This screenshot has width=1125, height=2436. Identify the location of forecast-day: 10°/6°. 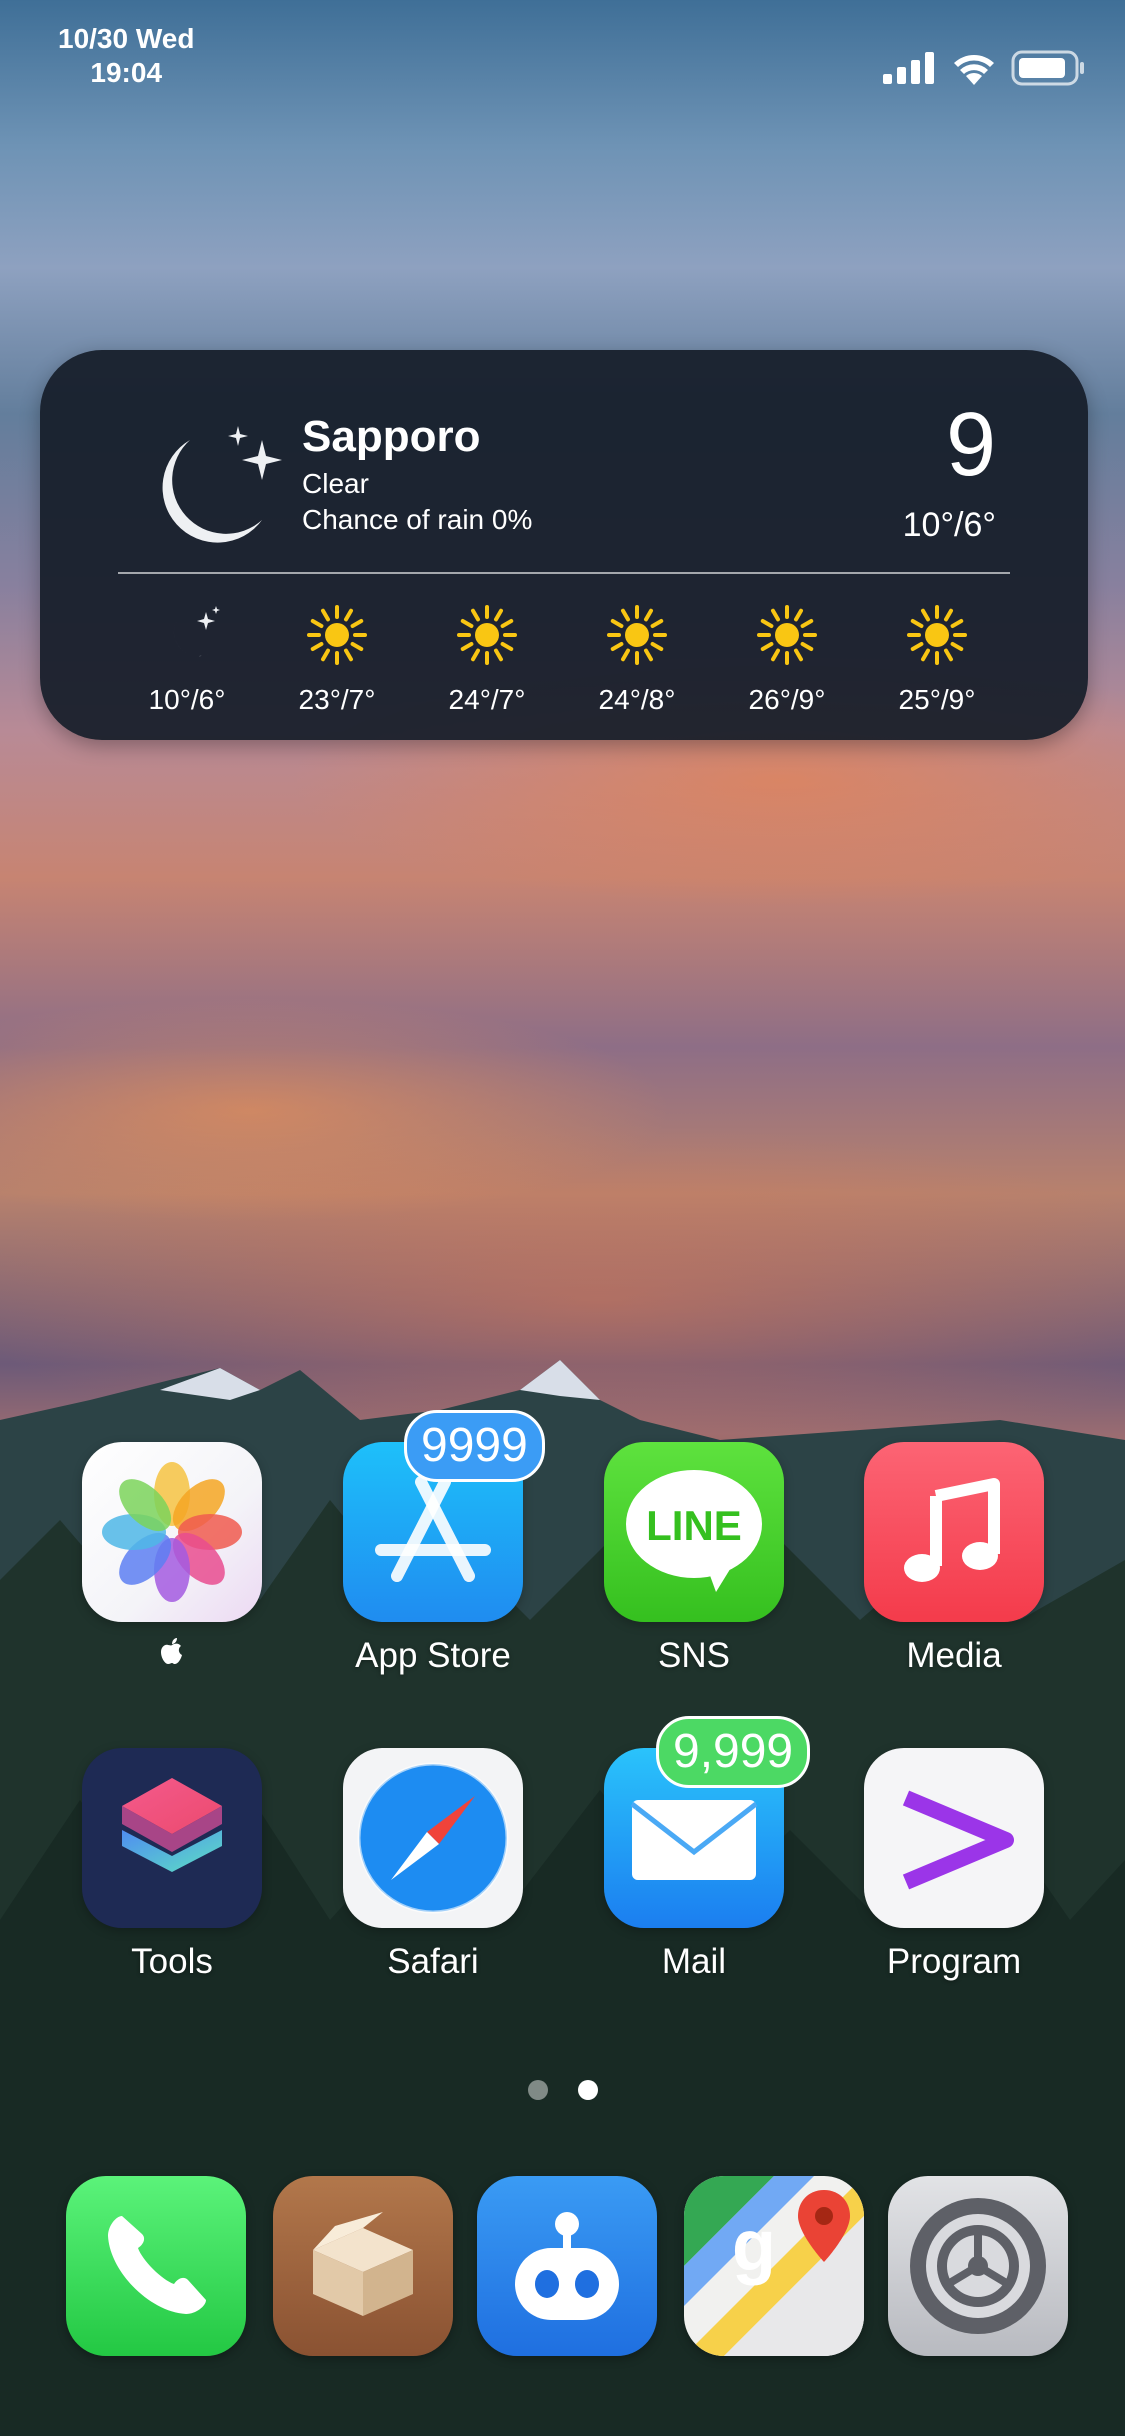
(187, 658).